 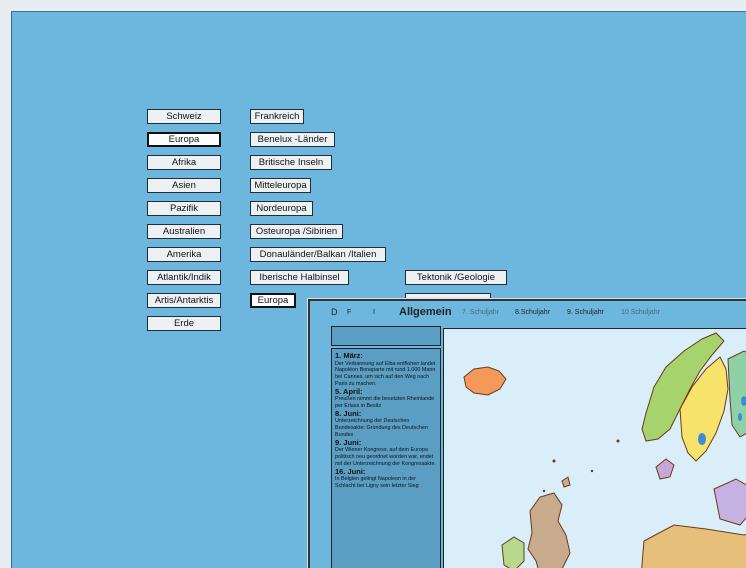 I want to click on map-uk, so click(x=549, y=530).